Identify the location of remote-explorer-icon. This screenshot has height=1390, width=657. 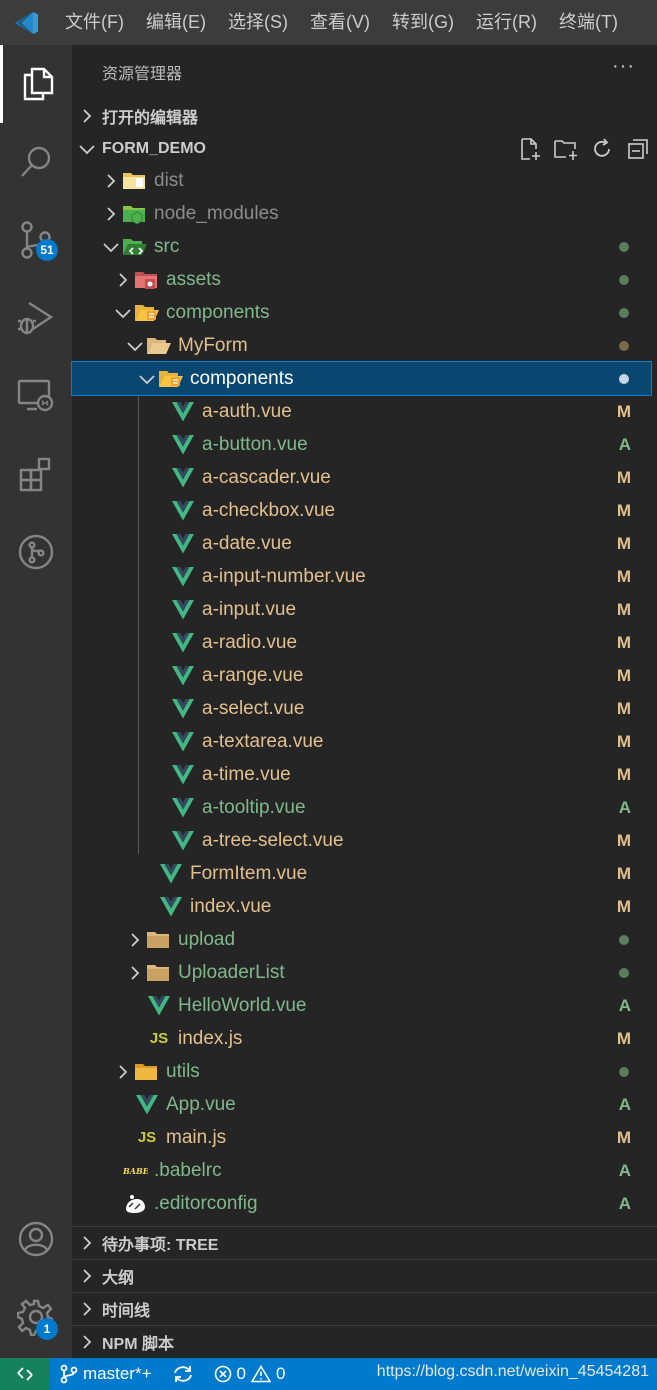
(35, 395).